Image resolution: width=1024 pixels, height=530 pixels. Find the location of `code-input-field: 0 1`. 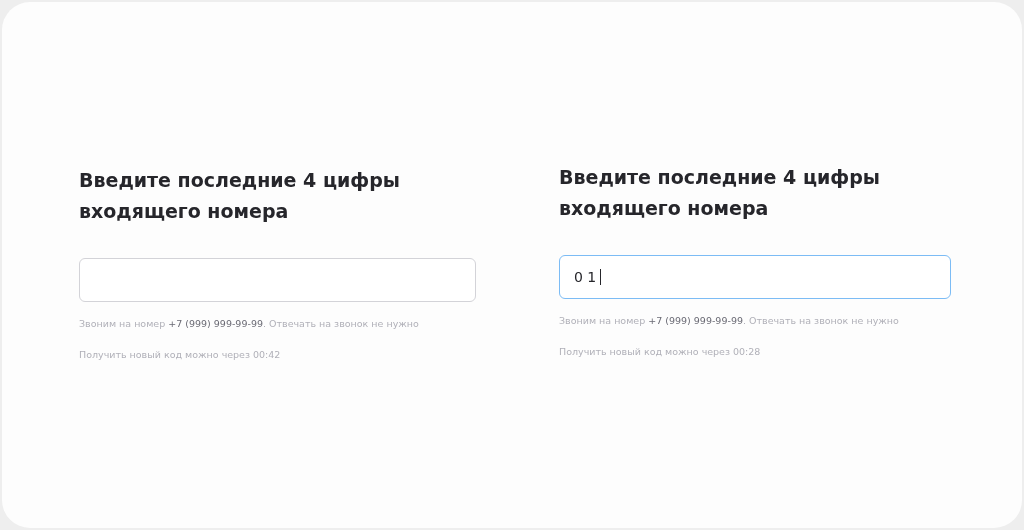

code-input-field: 0 1 is located at coordinates (755, 277).